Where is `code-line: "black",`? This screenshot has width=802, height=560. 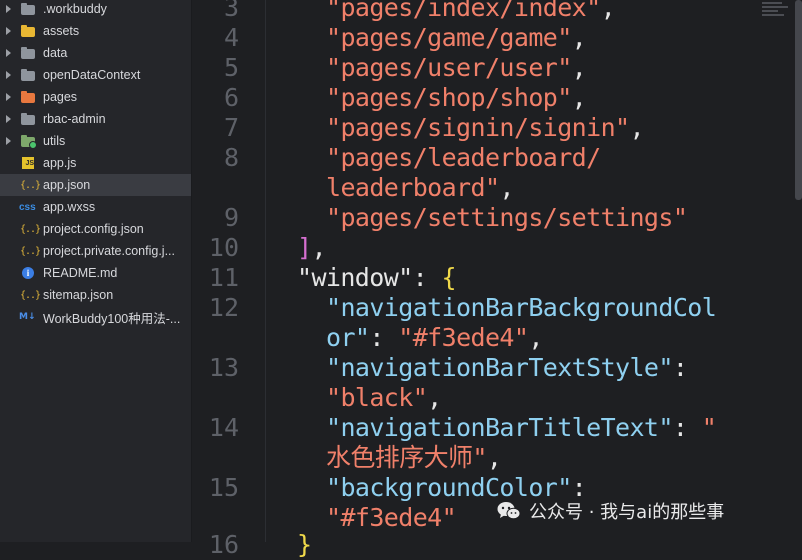 code-line: "black", is located at coordinates (384, 398).